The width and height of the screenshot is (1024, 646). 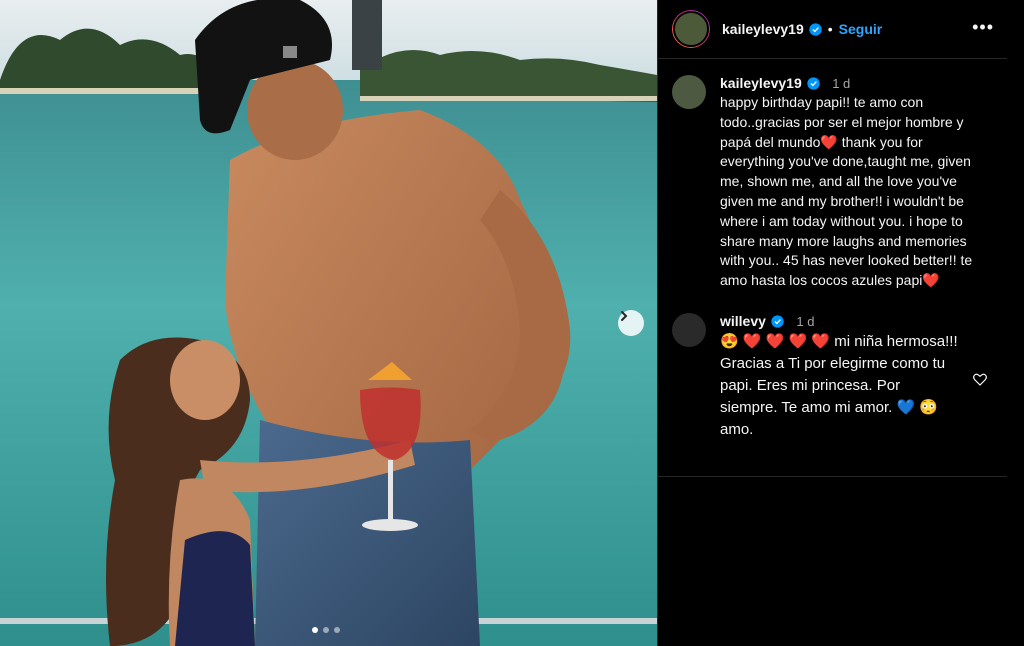 I want to click on reply-timestamp: 1 d, so click(x=805, y=321).